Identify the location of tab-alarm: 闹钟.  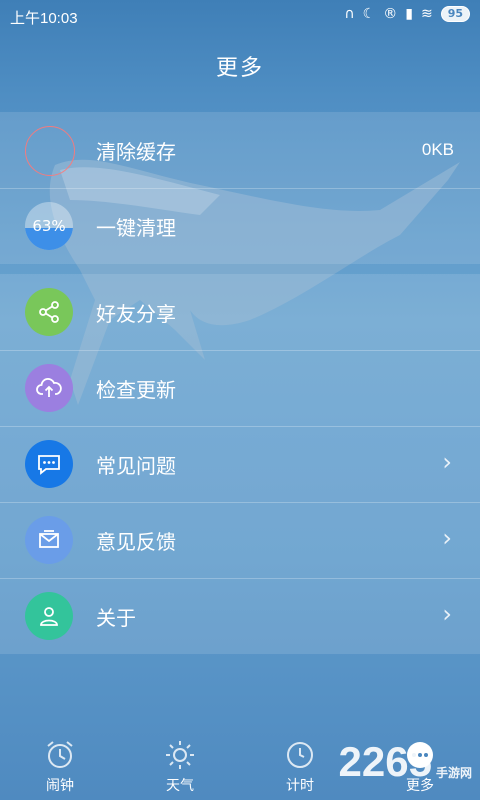
(60, 764).